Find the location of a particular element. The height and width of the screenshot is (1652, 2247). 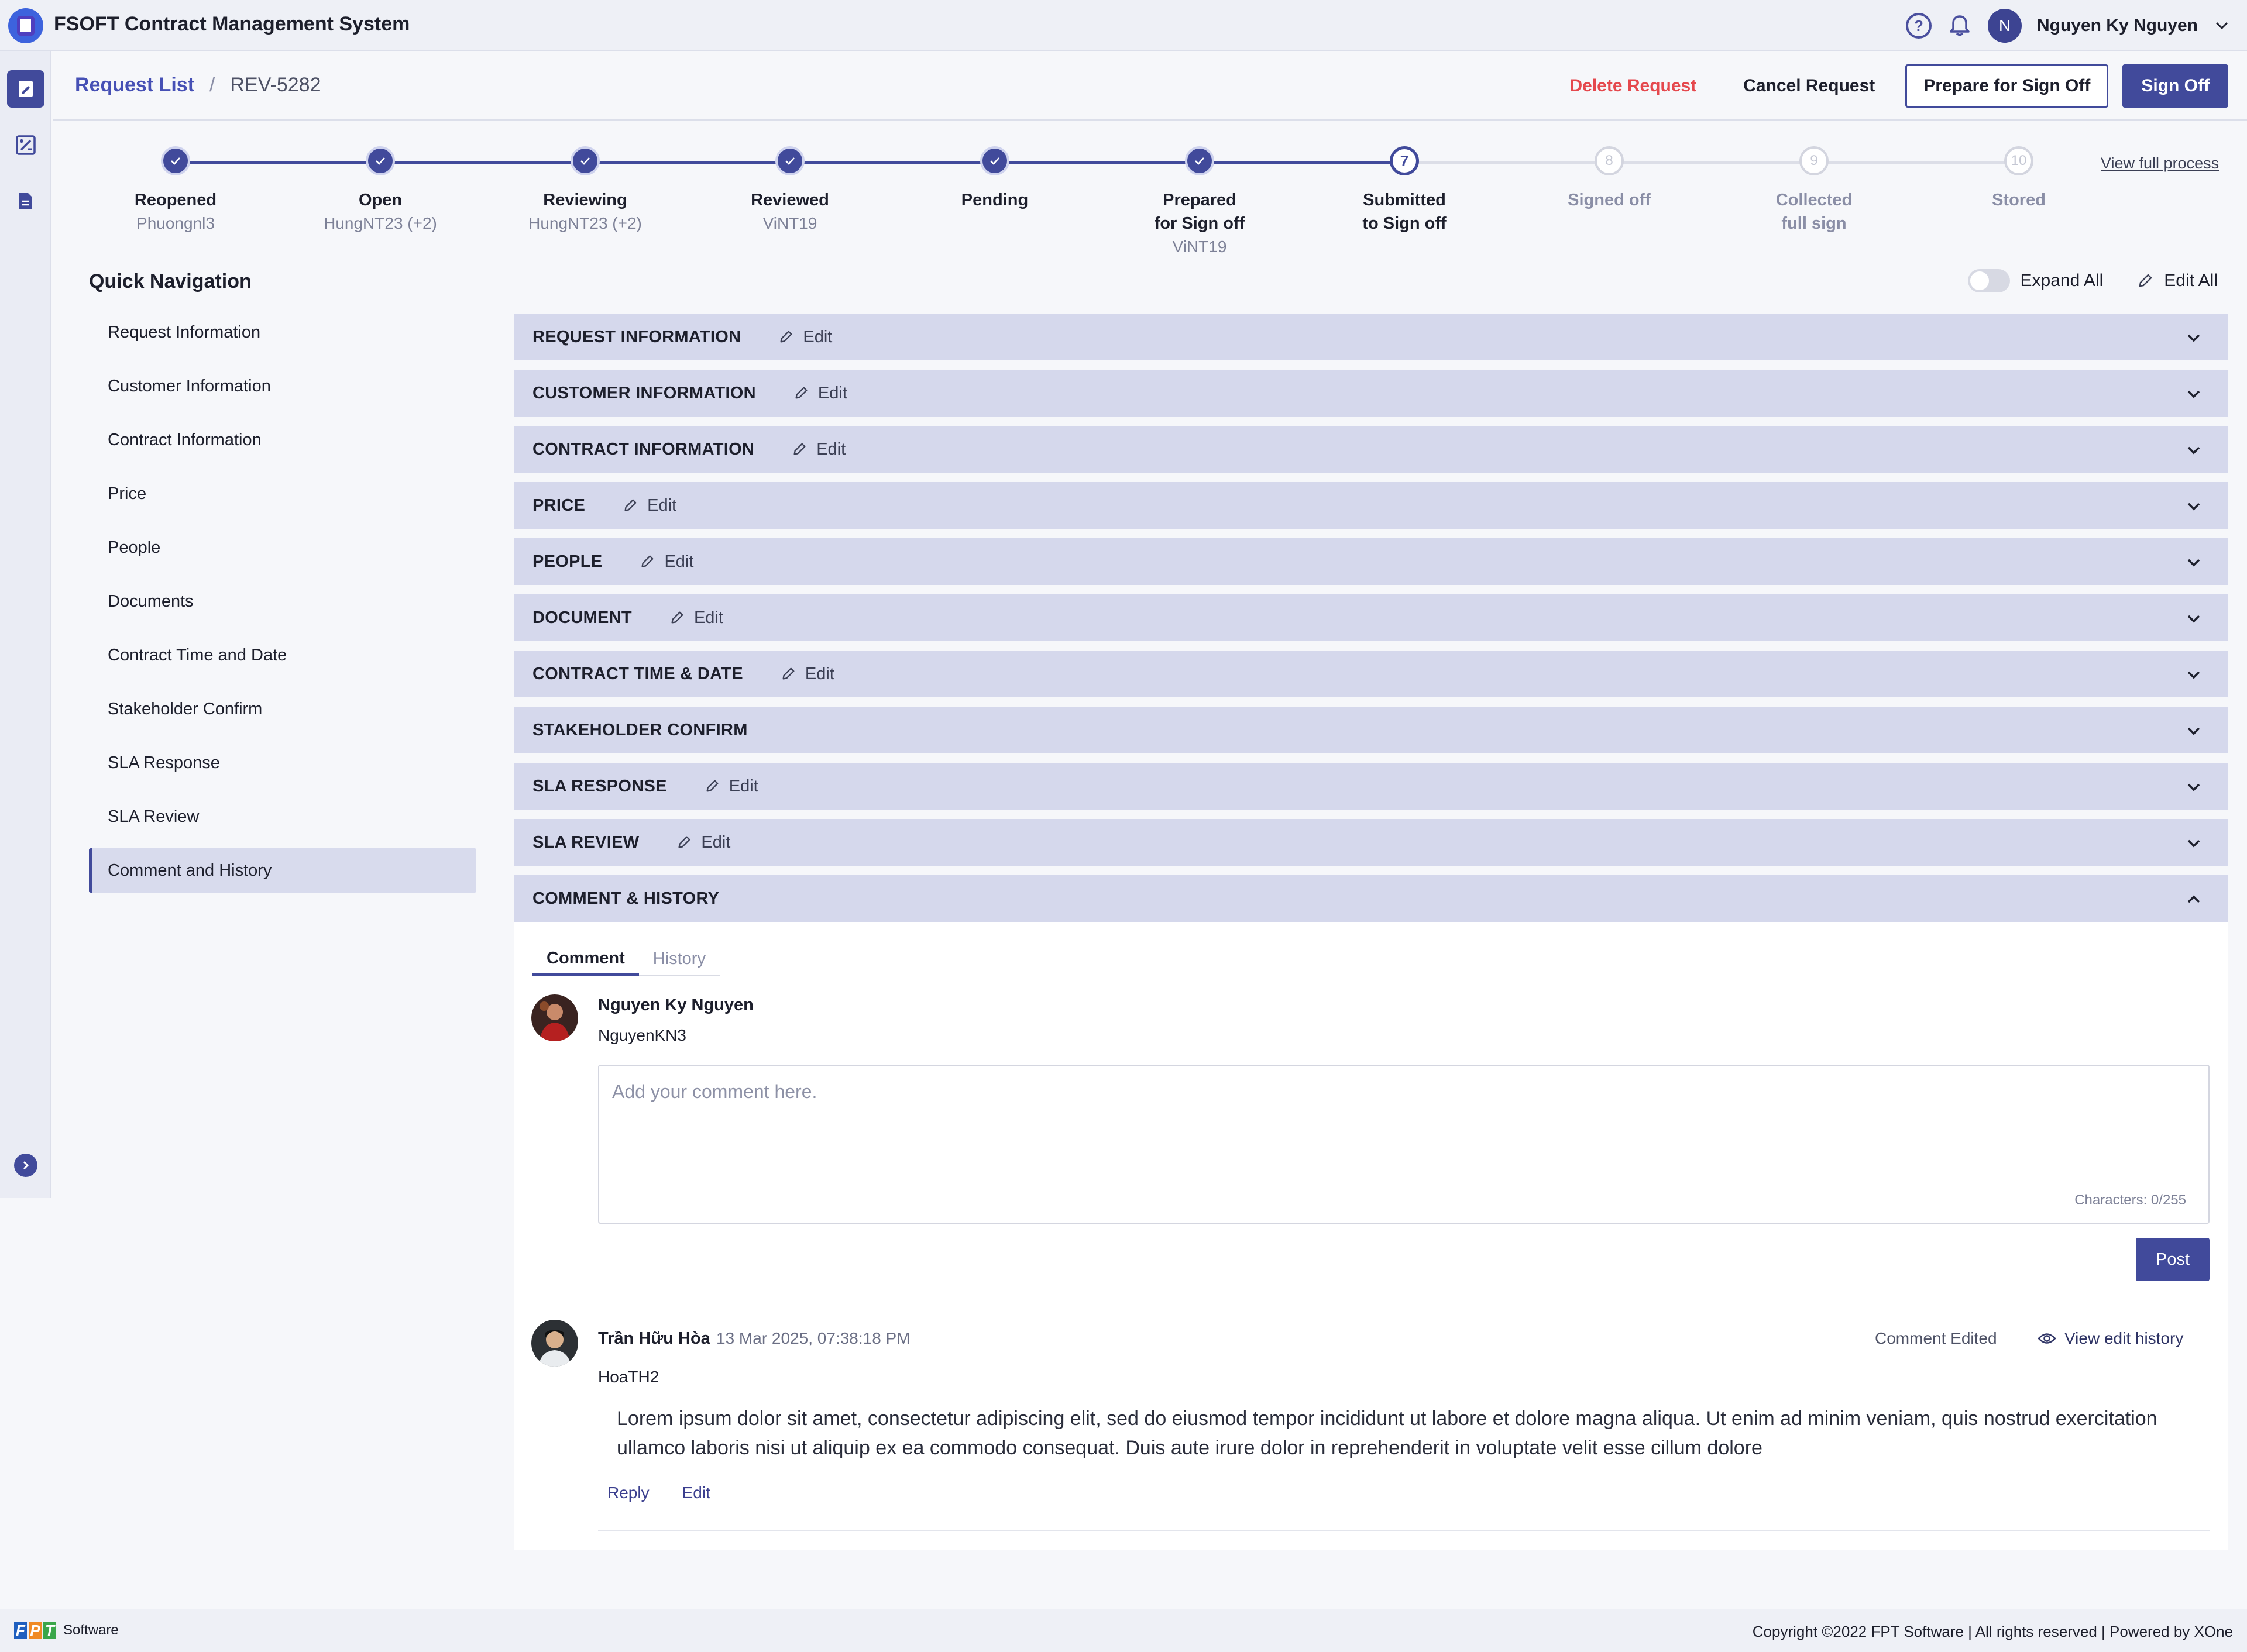

step-label-line1: Stored is located at coordinates (2019, 200).